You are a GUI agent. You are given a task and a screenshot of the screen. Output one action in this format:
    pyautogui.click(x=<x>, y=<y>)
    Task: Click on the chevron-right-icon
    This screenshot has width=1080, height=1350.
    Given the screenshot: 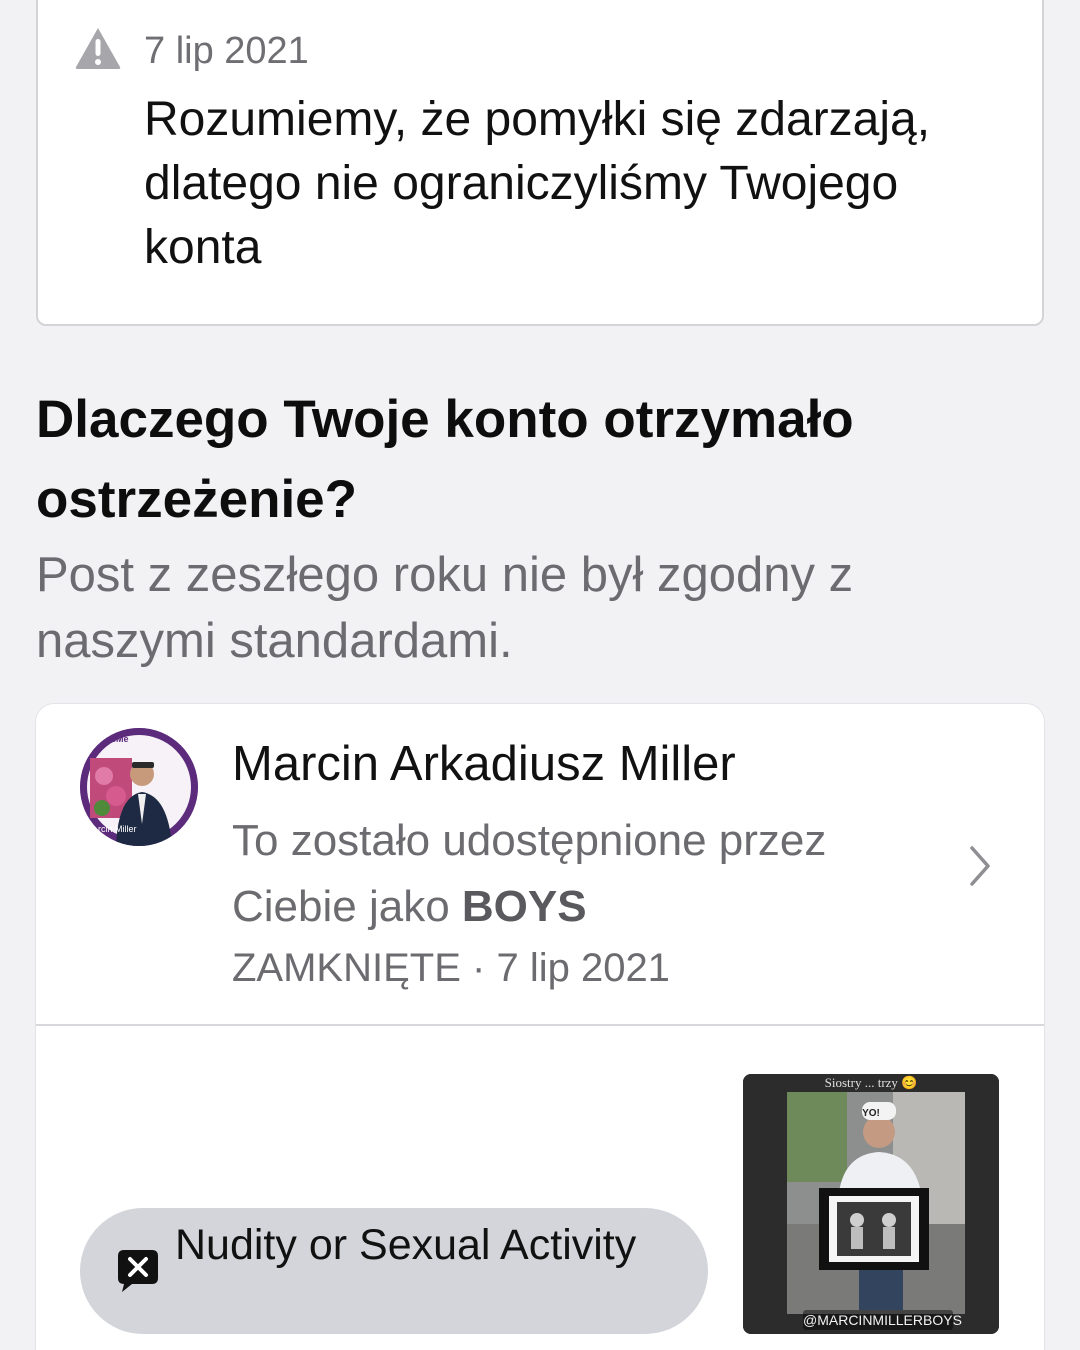 What is the action you would take?
    pyautogui.click(x=980, y=866)
    